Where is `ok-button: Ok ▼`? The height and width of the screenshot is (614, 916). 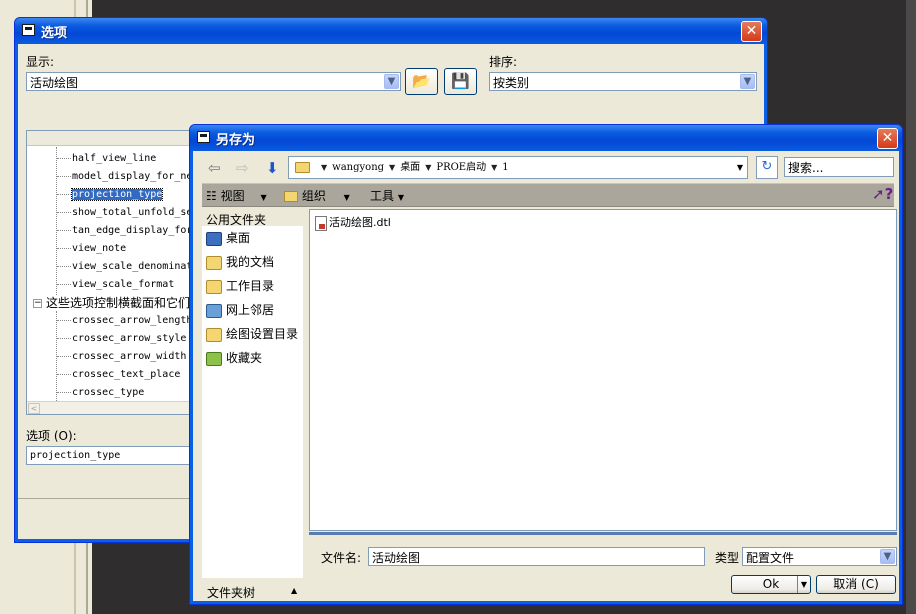
ok-button: Ok ▼ is located at coordinates (771, 584).